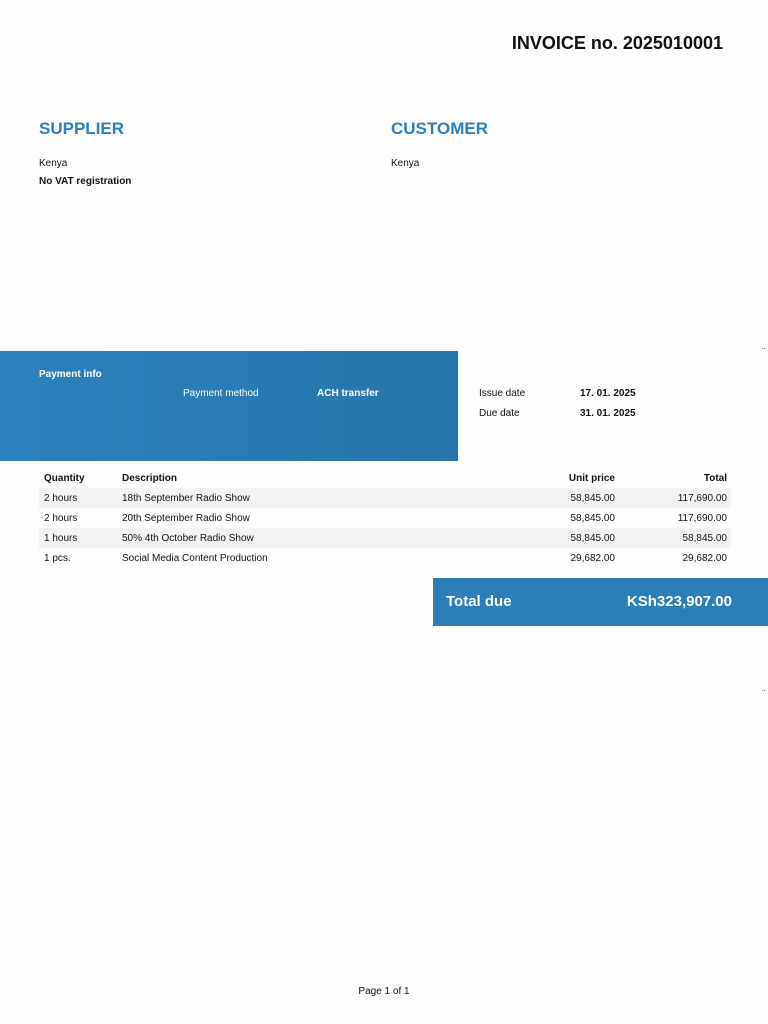 The height and width of the screenshot is (1024, 768). What do you see at coordinates (479, 601) in the screenshot?
I see `total-due-label: Total due` at bounding box center [479, 601].